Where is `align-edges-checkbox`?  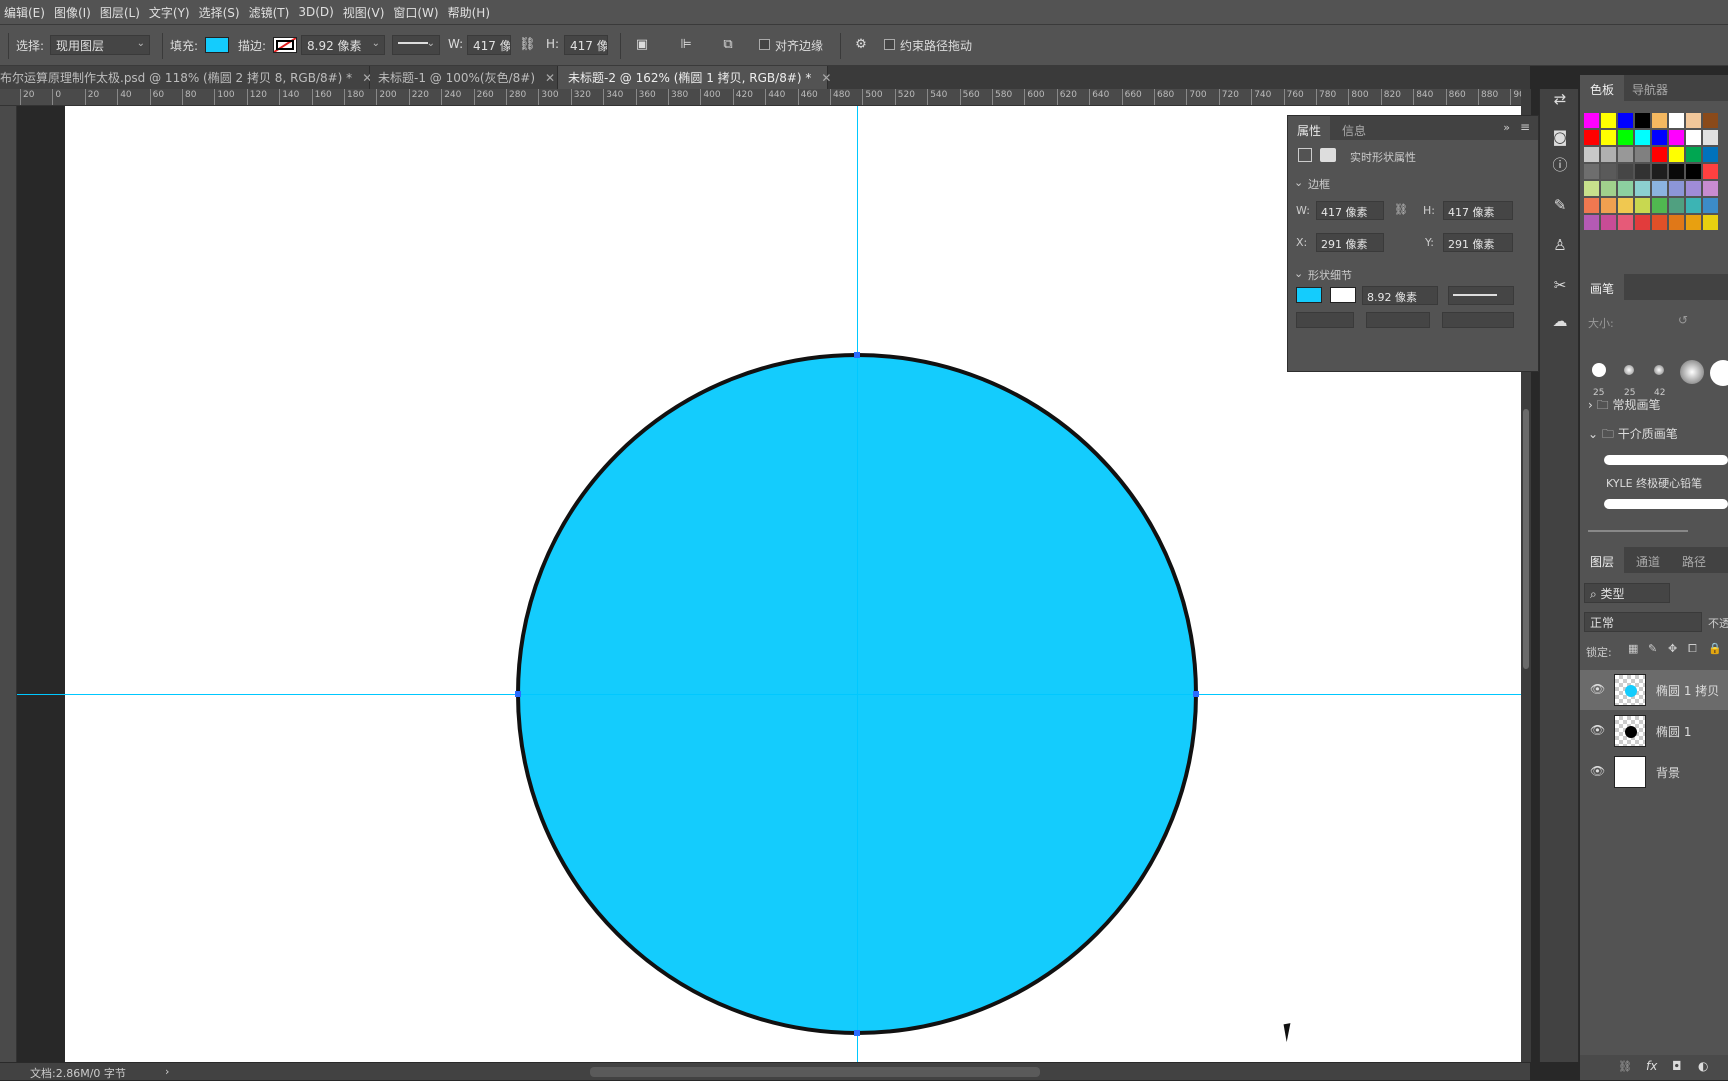 align-edges-checkbox is located at coordinates (764, 44).